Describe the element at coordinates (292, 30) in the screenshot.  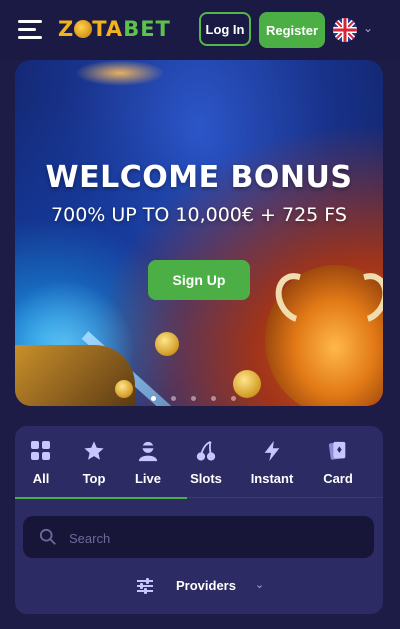
I see `register-button: Register` at that location.